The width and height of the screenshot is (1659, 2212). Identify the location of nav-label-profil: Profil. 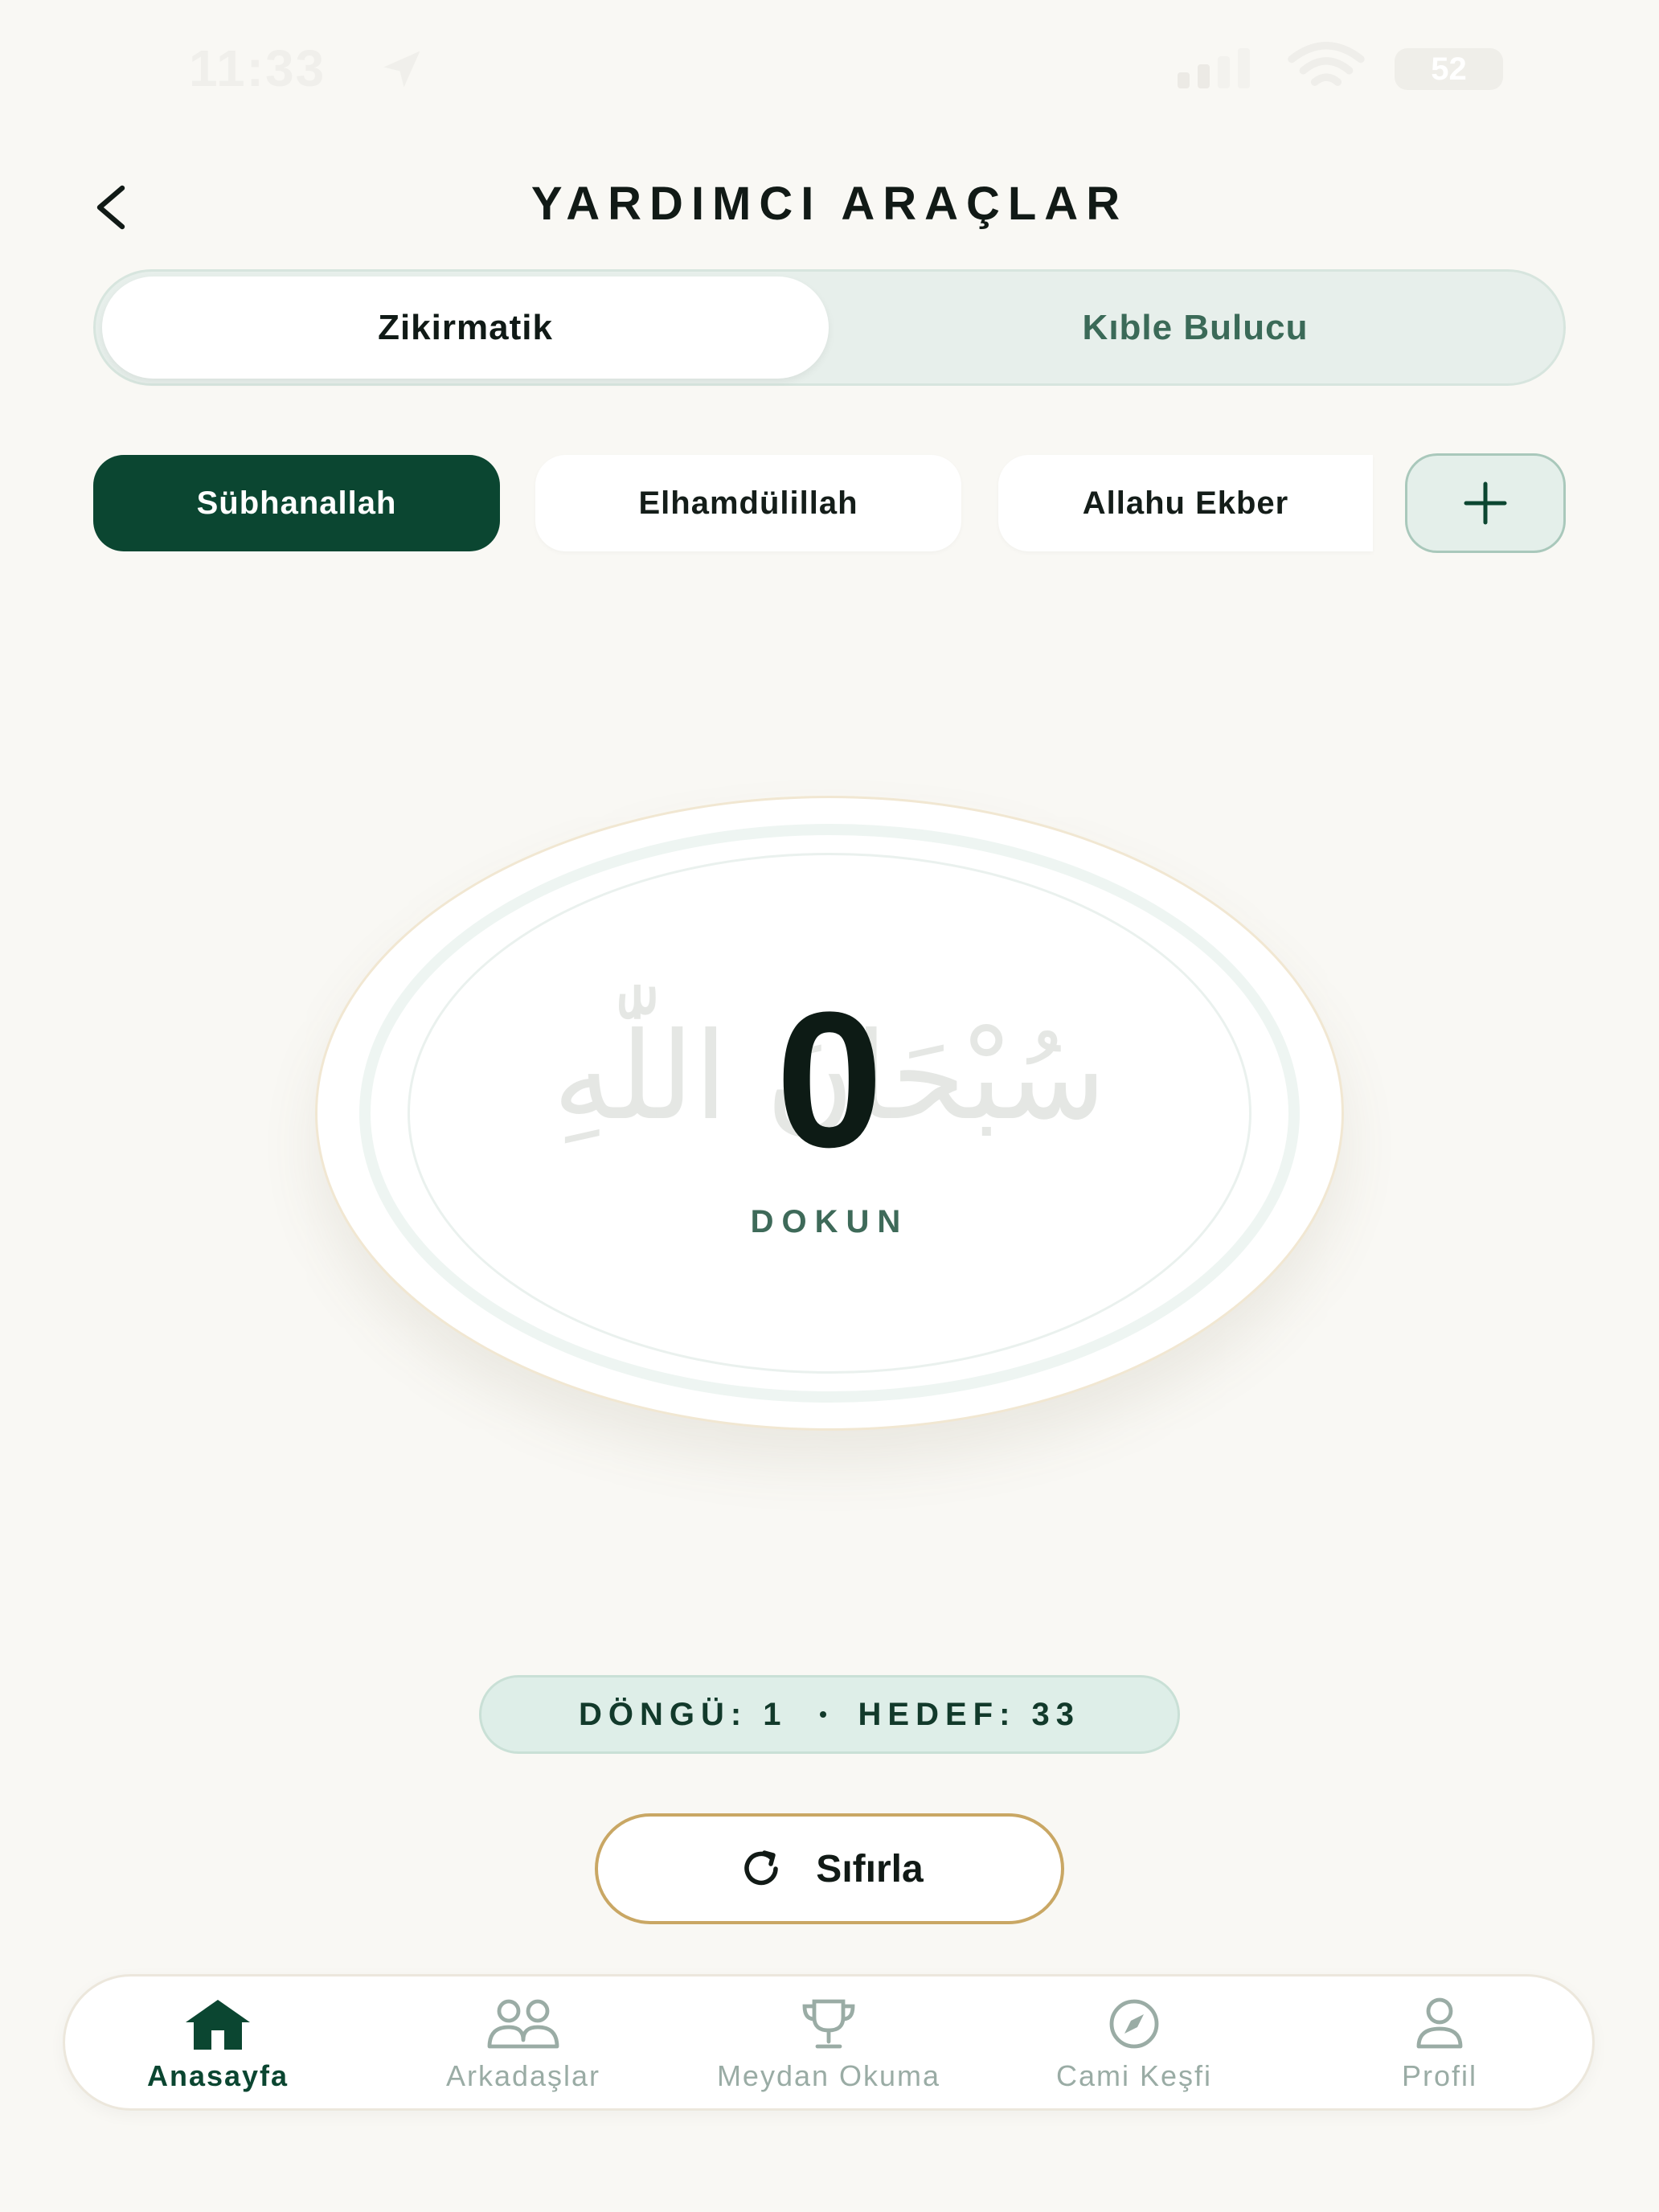
(1439, 2075).